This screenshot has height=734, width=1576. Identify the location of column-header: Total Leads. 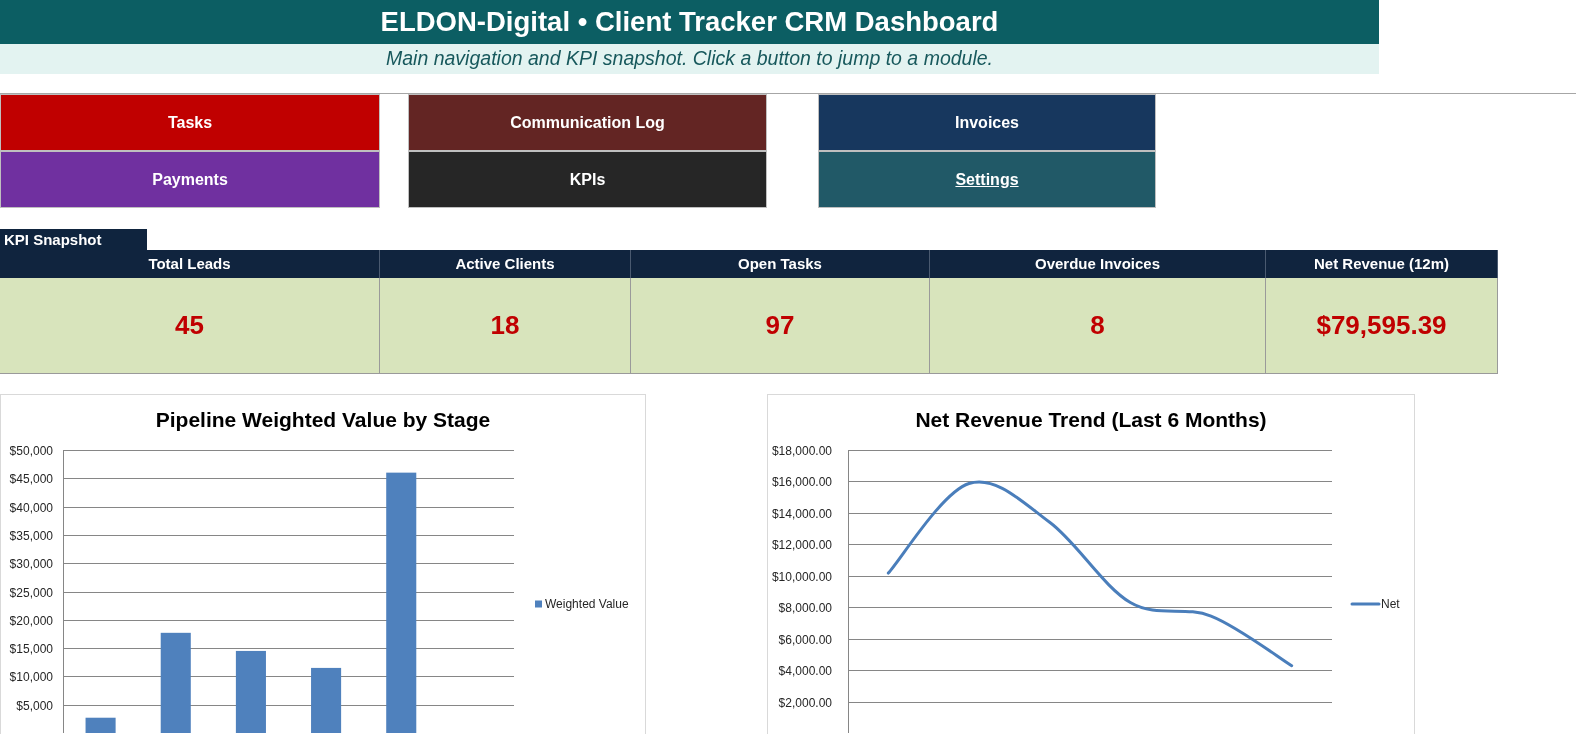
(190, 264).